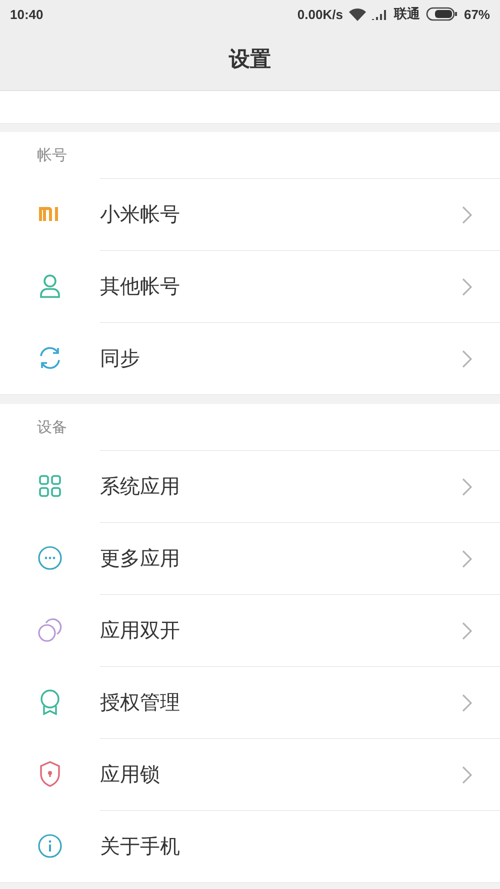 This screenshot has width=500, height=889. What do you see at coordinates (407, 14) in the screenshot?
I see `carrier-name: 联通` at bounding box center [407, 14].